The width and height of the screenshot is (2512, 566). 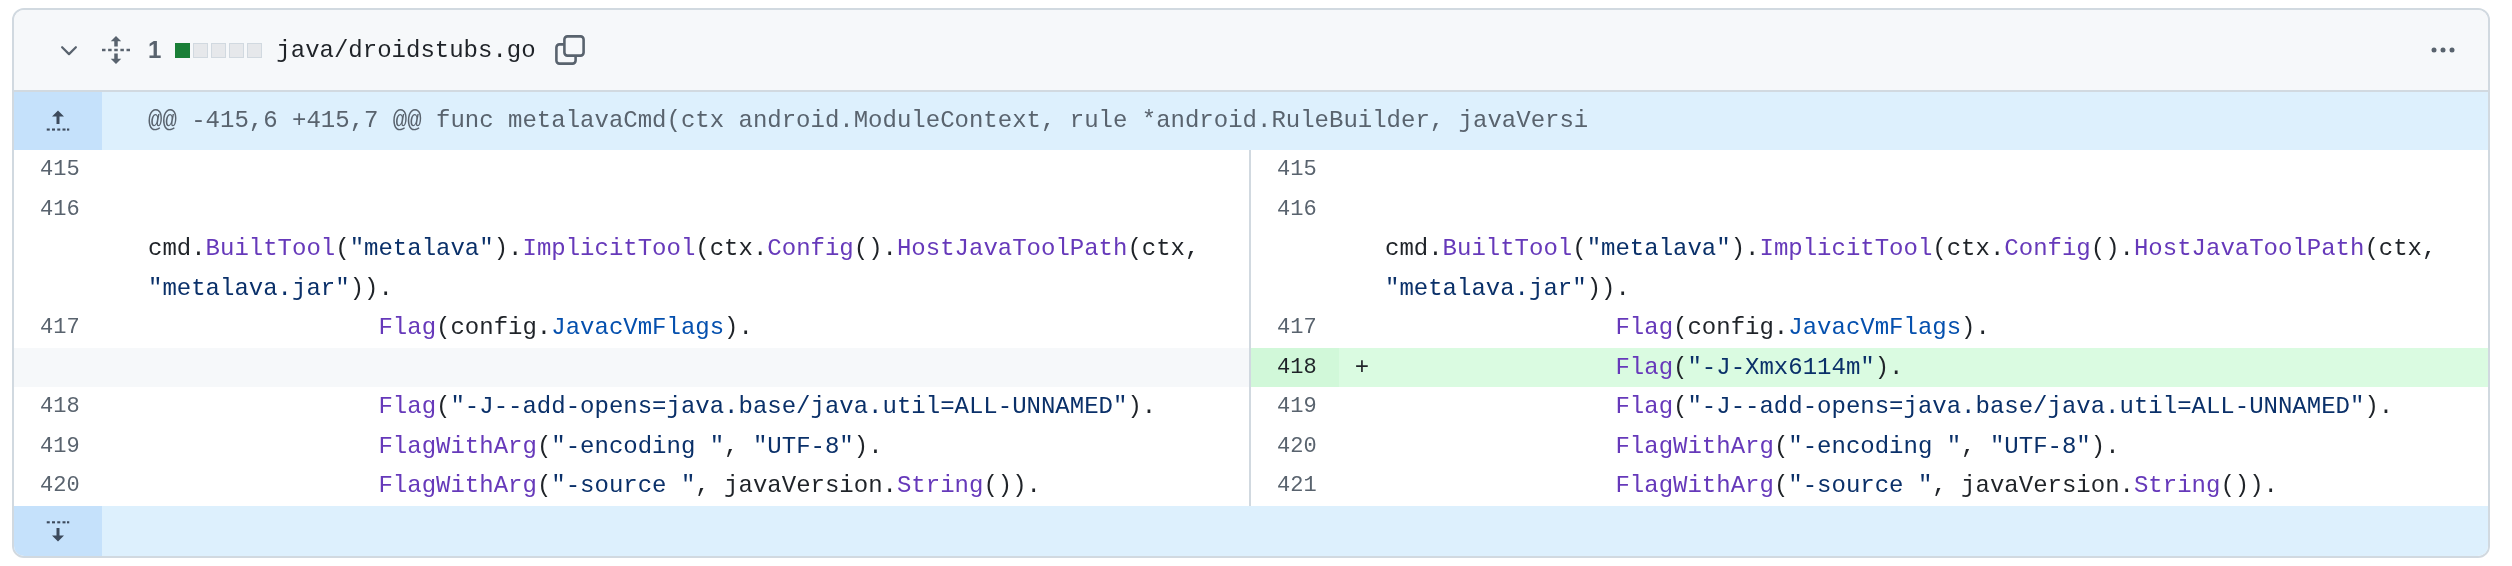 I want to click on expand-up-icon, so click(x=58, y=121).